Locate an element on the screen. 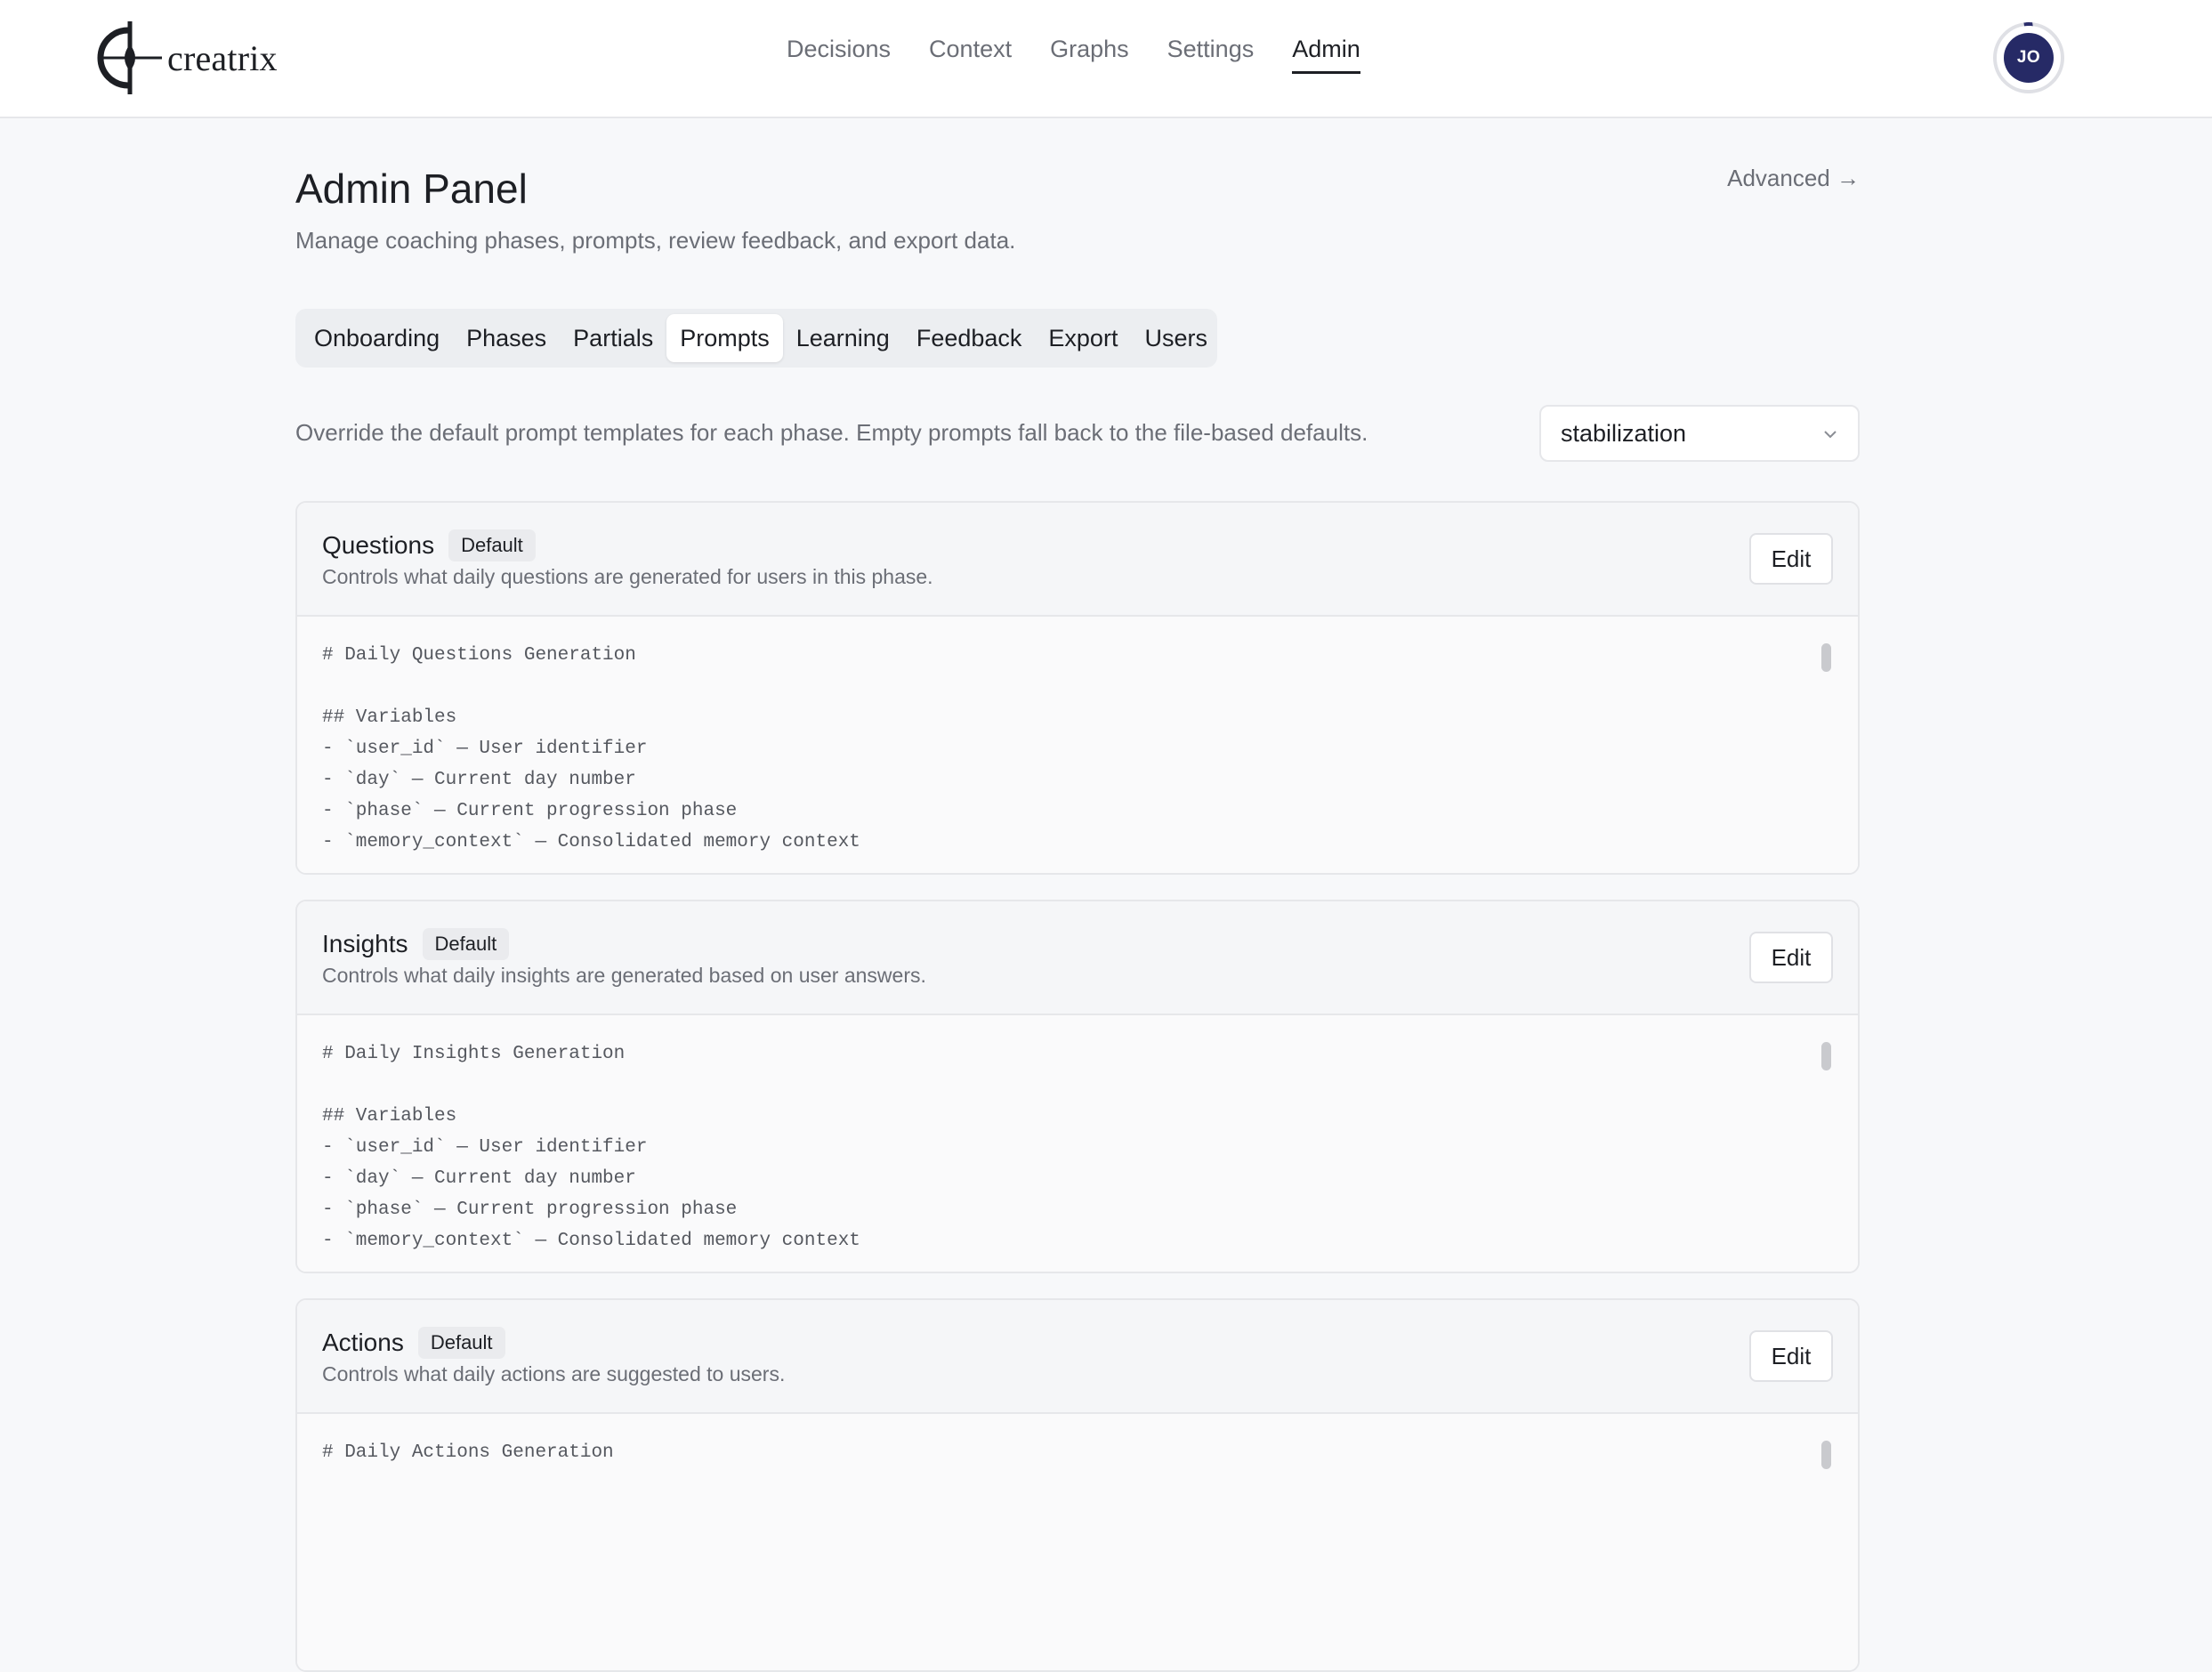  main-nav: Decisions Context Graphs Settings Admin is located at coordinates (1093, 55).